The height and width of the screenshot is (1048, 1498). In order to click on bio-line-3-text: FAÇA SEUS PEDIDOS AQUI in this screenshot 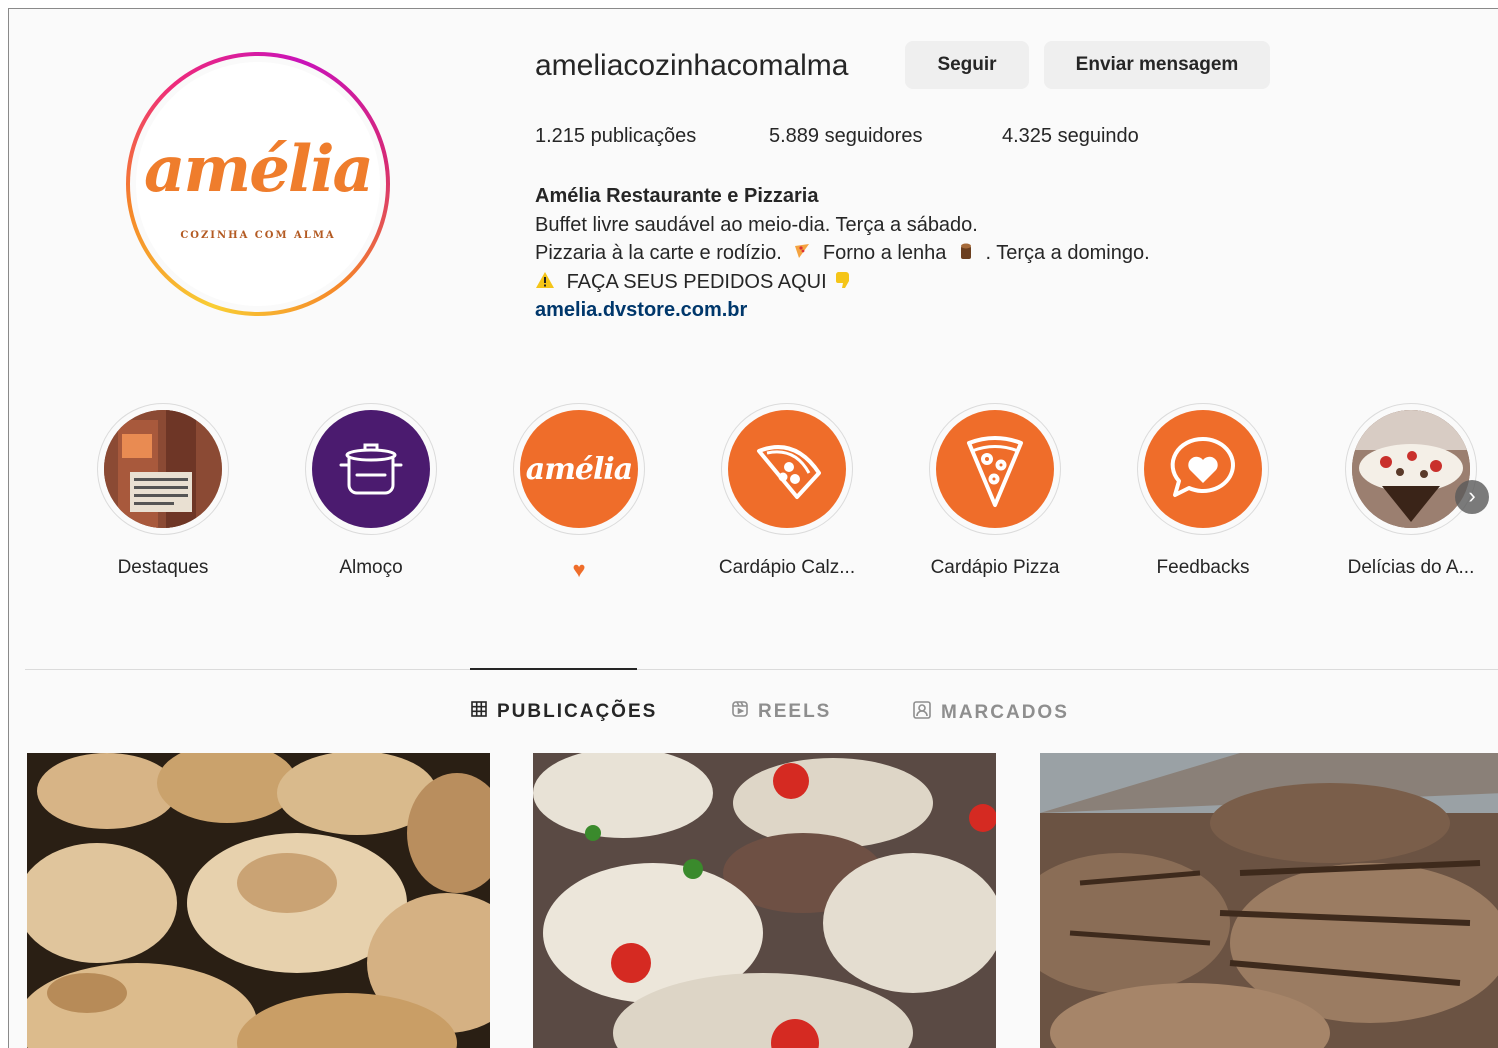, I will do `click(696, 281)`.